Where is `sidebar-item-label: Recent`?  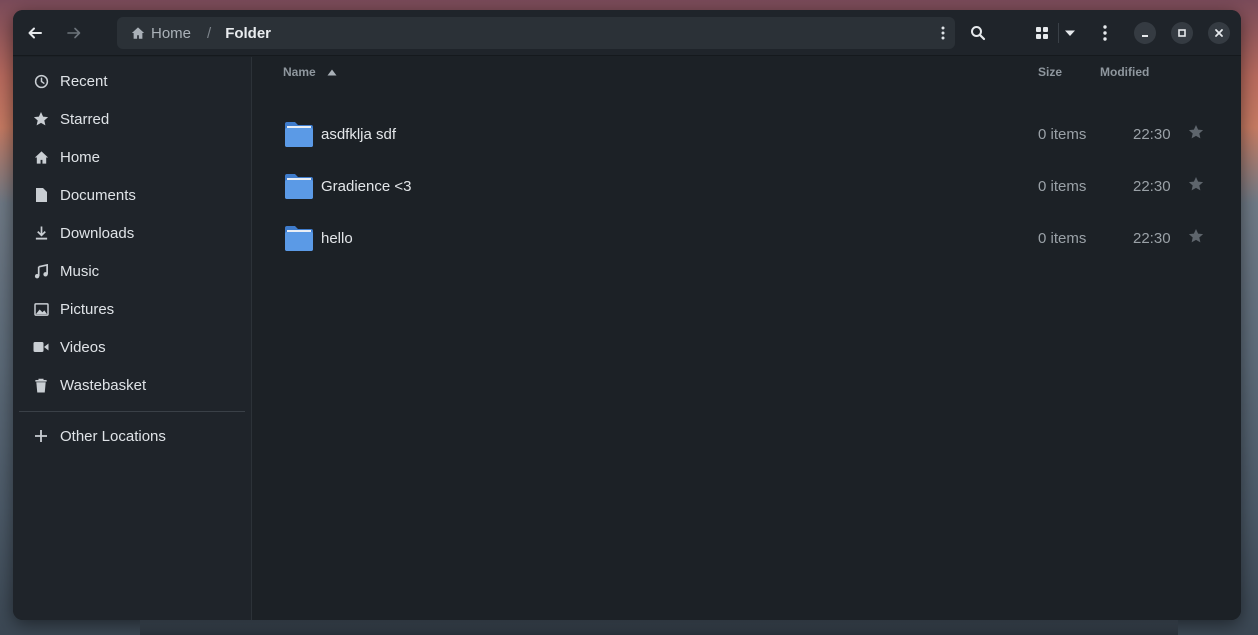
sidebar-item-label: Recent is located at coordinates (84, 81).